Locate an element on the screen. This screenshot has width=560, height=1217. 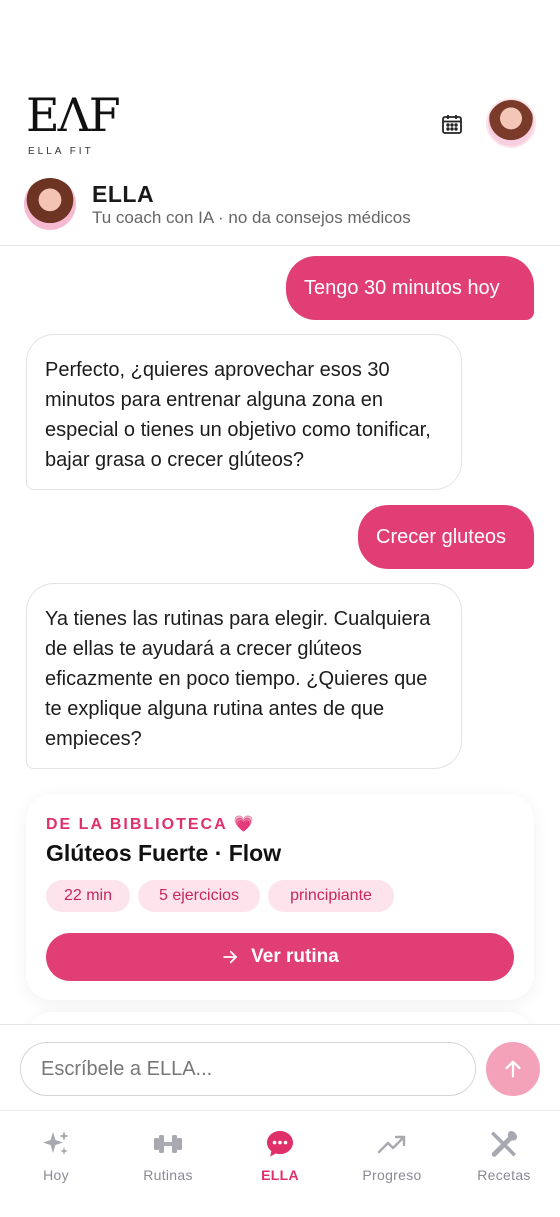
arrow-up-icon is located at coordinates (513, 1069).